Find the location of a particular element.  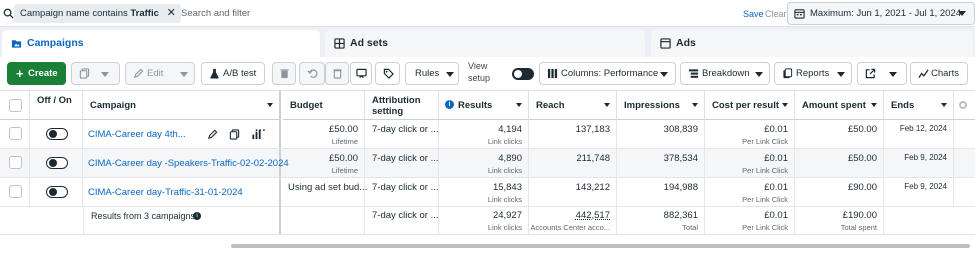

discard-button is located at coordinates (337, 73).